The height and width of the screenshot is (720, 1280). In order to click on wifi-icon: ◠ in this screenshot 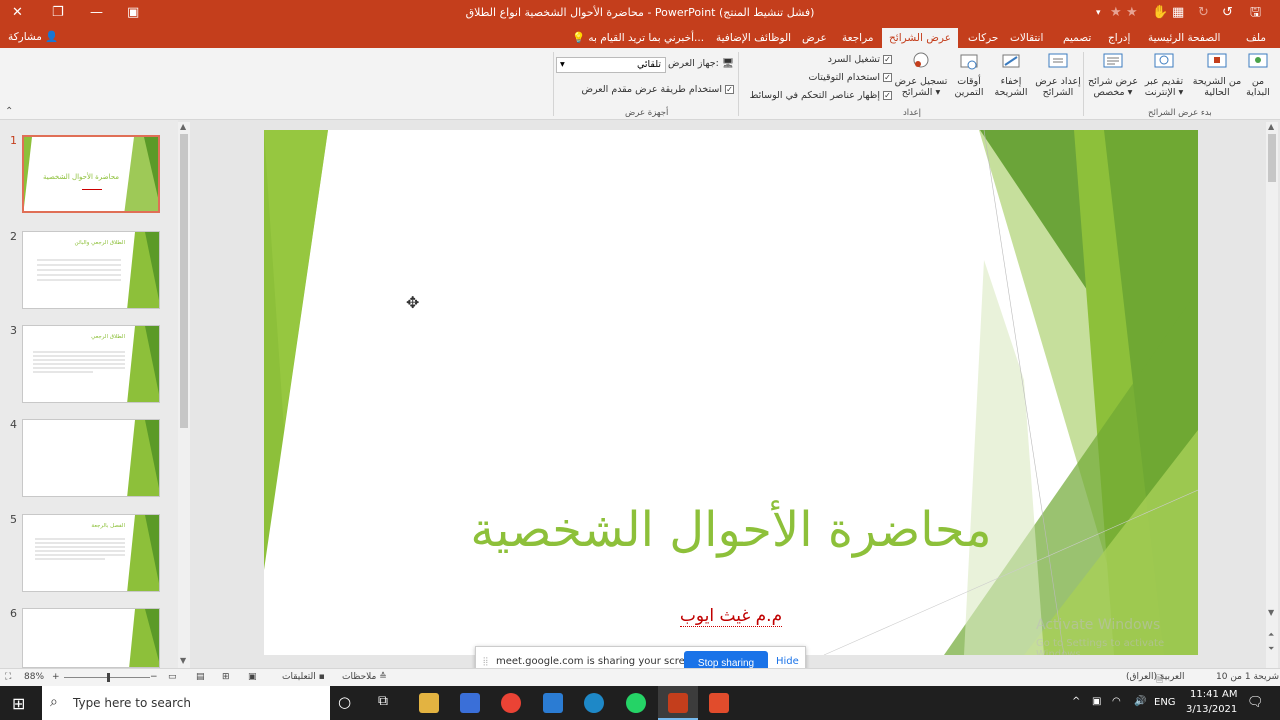, I will do `click(1116, 701)`.